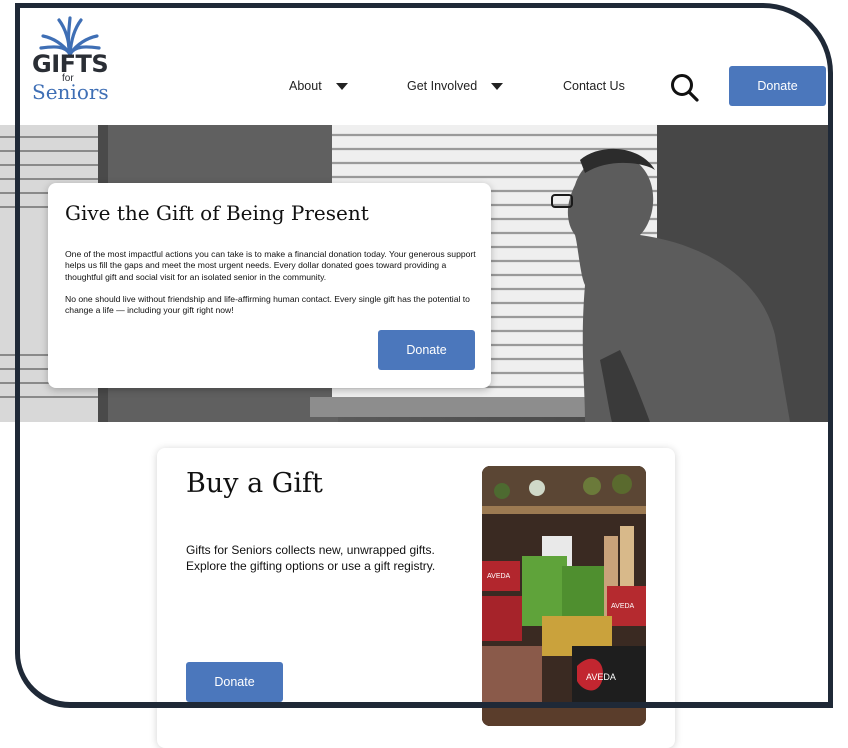 The height and width of the screenshot is (748, 848). What do you see at coordinates (254, 483) in the screenshot?
I see `buy-gift-title: Buy a Gift` at bounding box center [254, 483].